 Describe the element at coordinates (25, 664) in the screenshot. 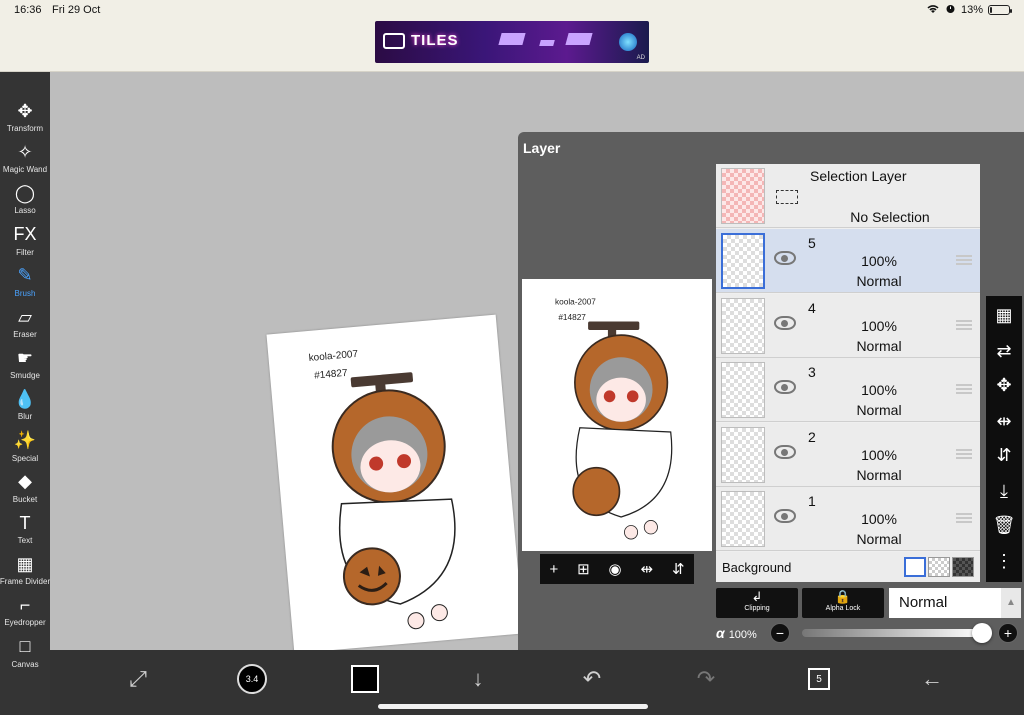

I see `tool-label: Canvas` at that location.